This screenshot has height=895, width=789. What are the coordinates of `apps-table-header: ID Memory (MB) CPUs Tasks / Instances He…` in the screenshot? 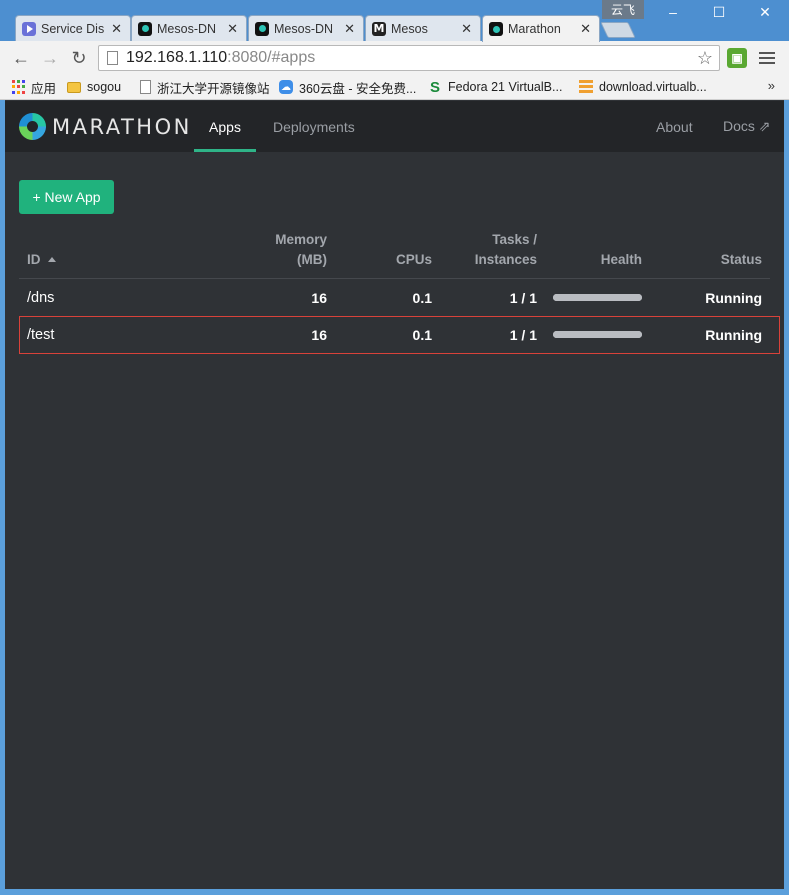 It's located at (394, 250).